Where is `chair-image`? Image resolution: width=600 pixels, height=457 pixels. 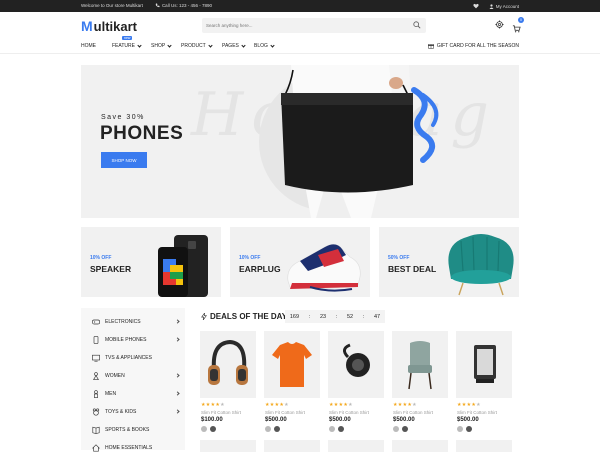 chair-image is located at coordinates (420, 365).